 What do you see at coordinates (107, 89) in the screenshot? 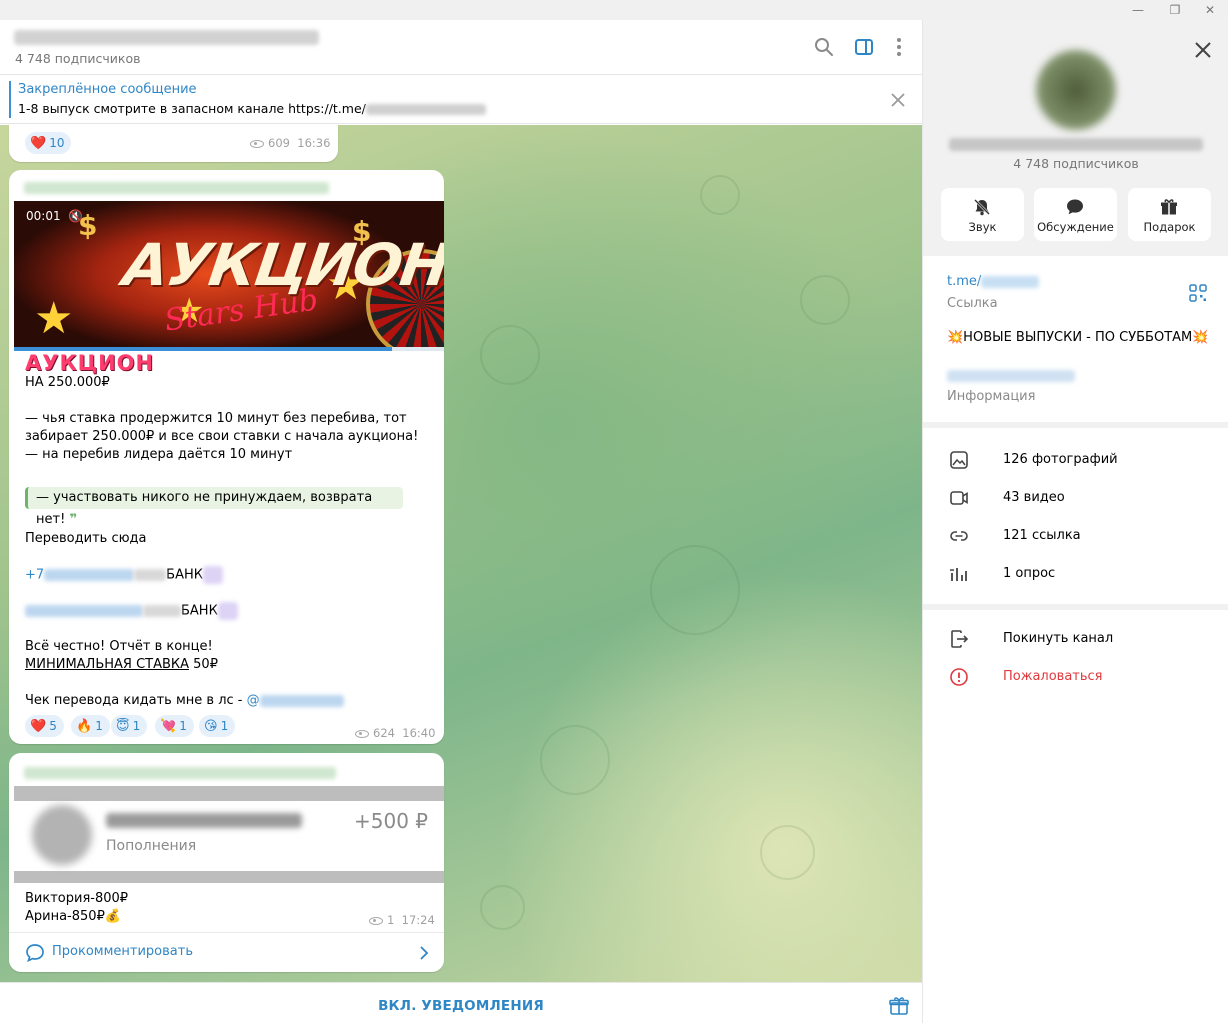
I see `pinned-title: Закреплённое сообщение` at bounding box center [107, 89].